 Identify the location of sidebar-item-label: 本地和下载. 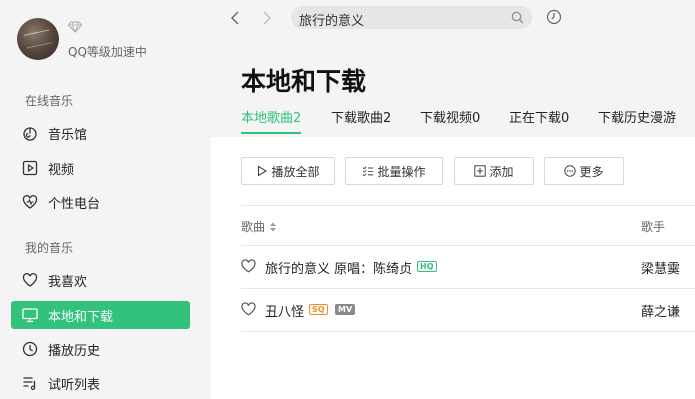
(81, 317).